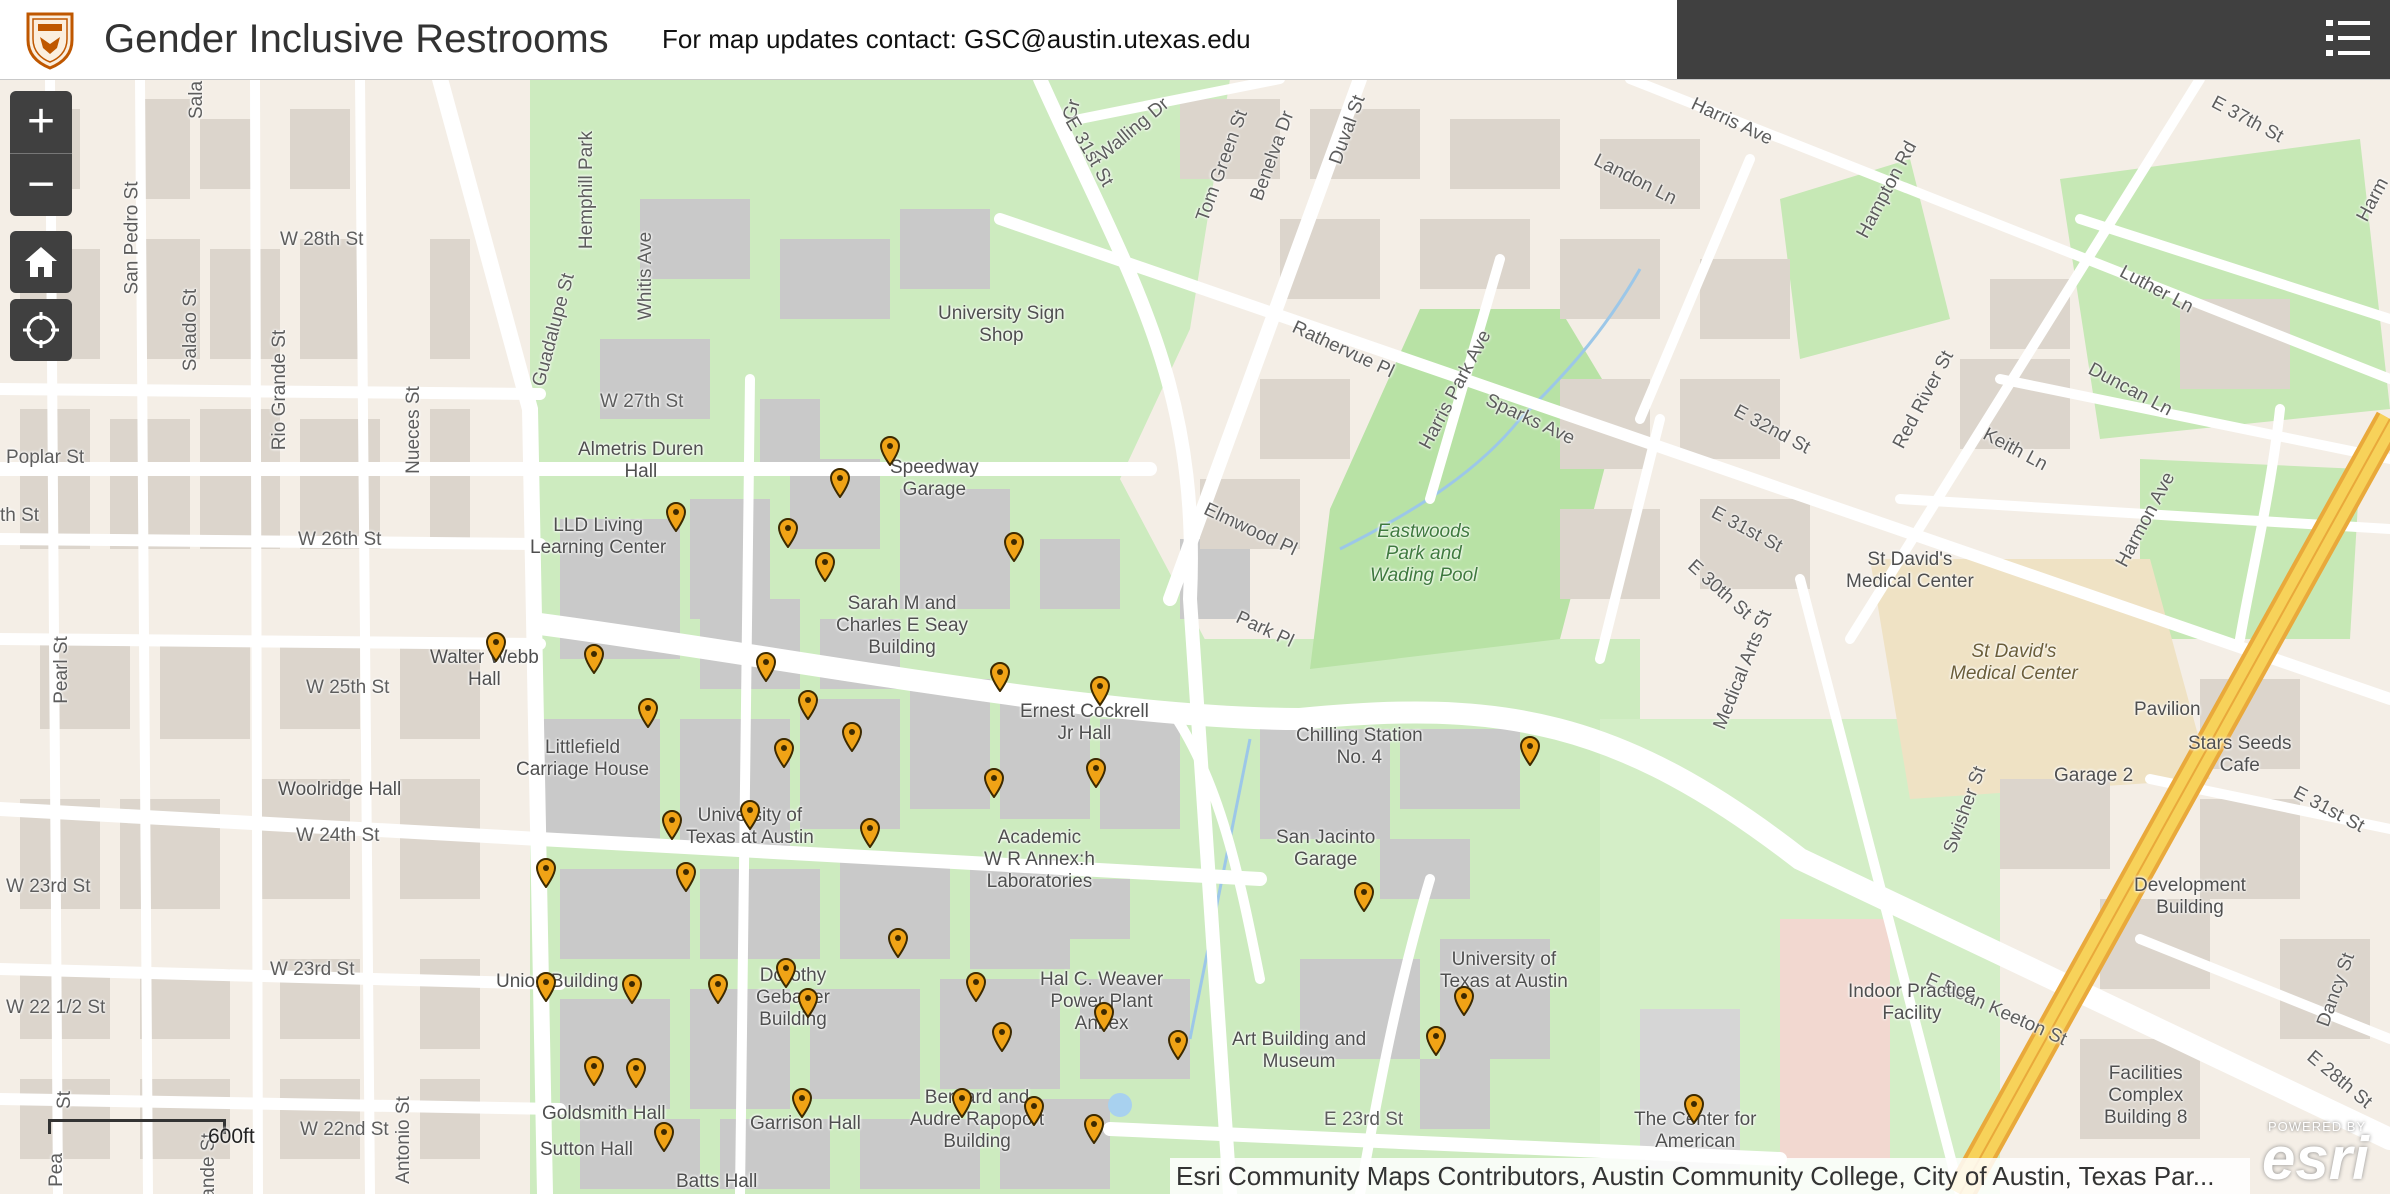 The height and width of the screenshot is (1194, 2390). I want to click on street-label: Nueces St, so click(413, 430).